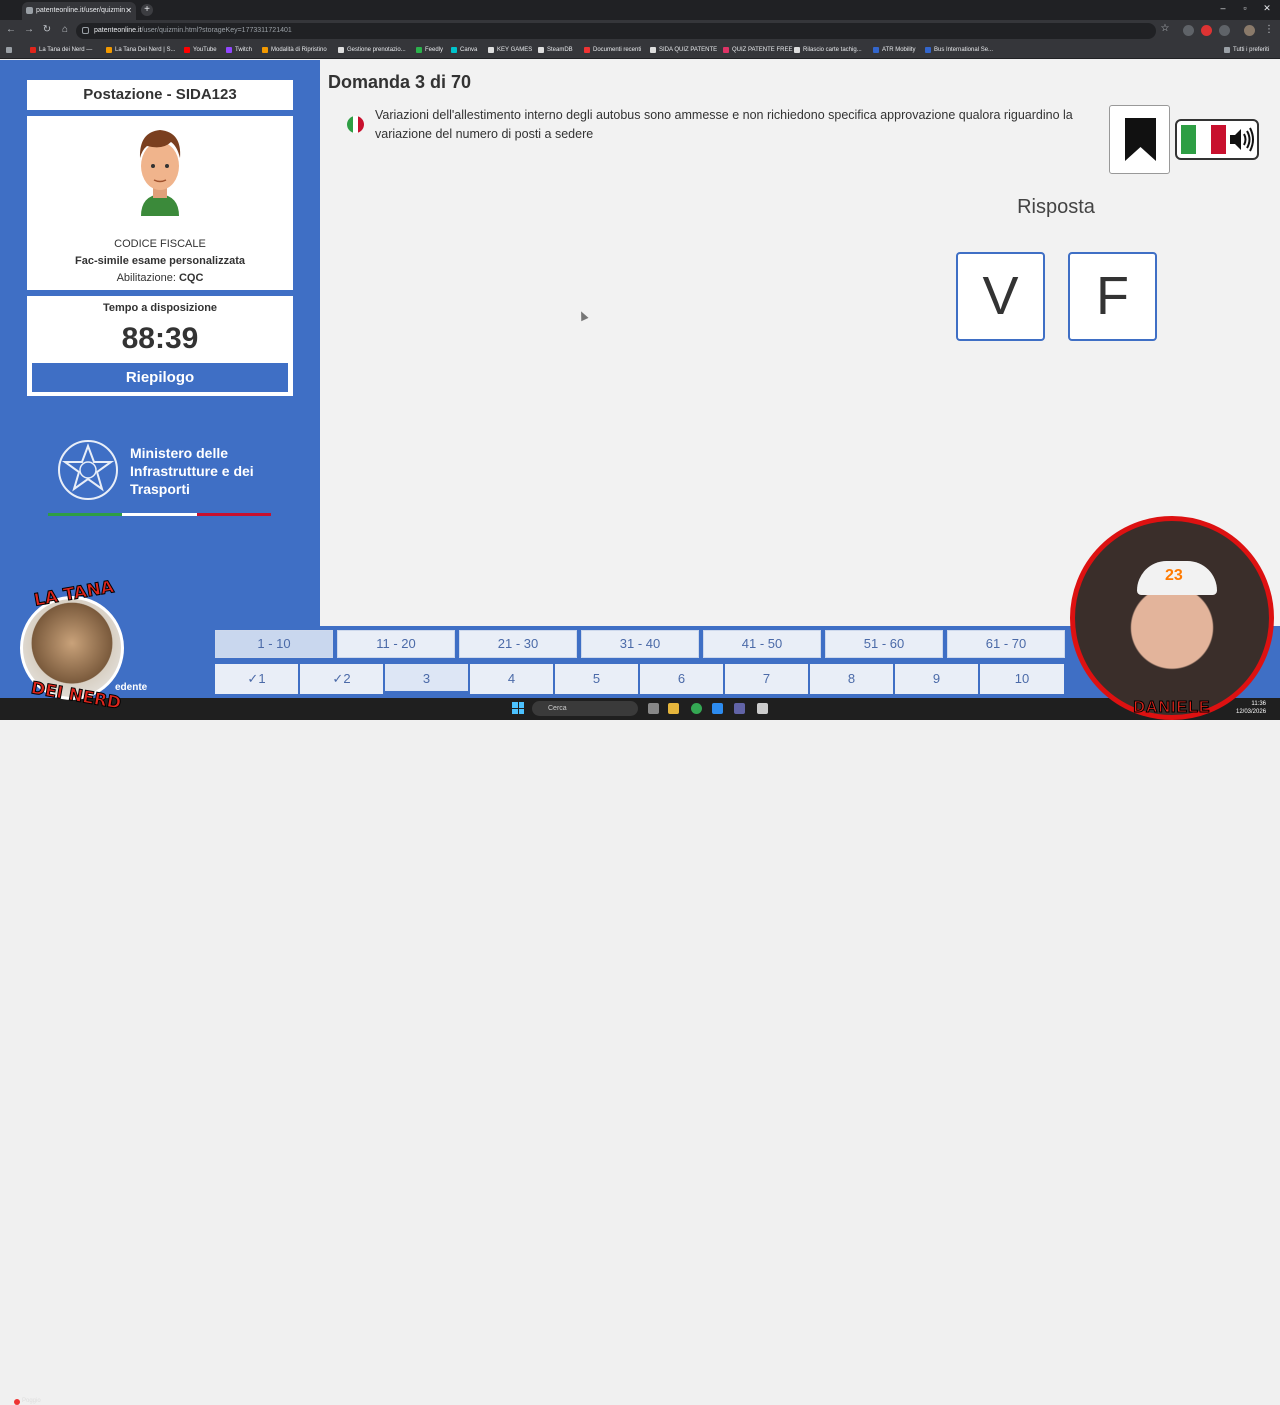 This screenshot has width=1280, height=1405. What do you see at coordinates (673, 708) in the screenshot?
I see `file-explorer-icon` at bounding box center [673, 708].